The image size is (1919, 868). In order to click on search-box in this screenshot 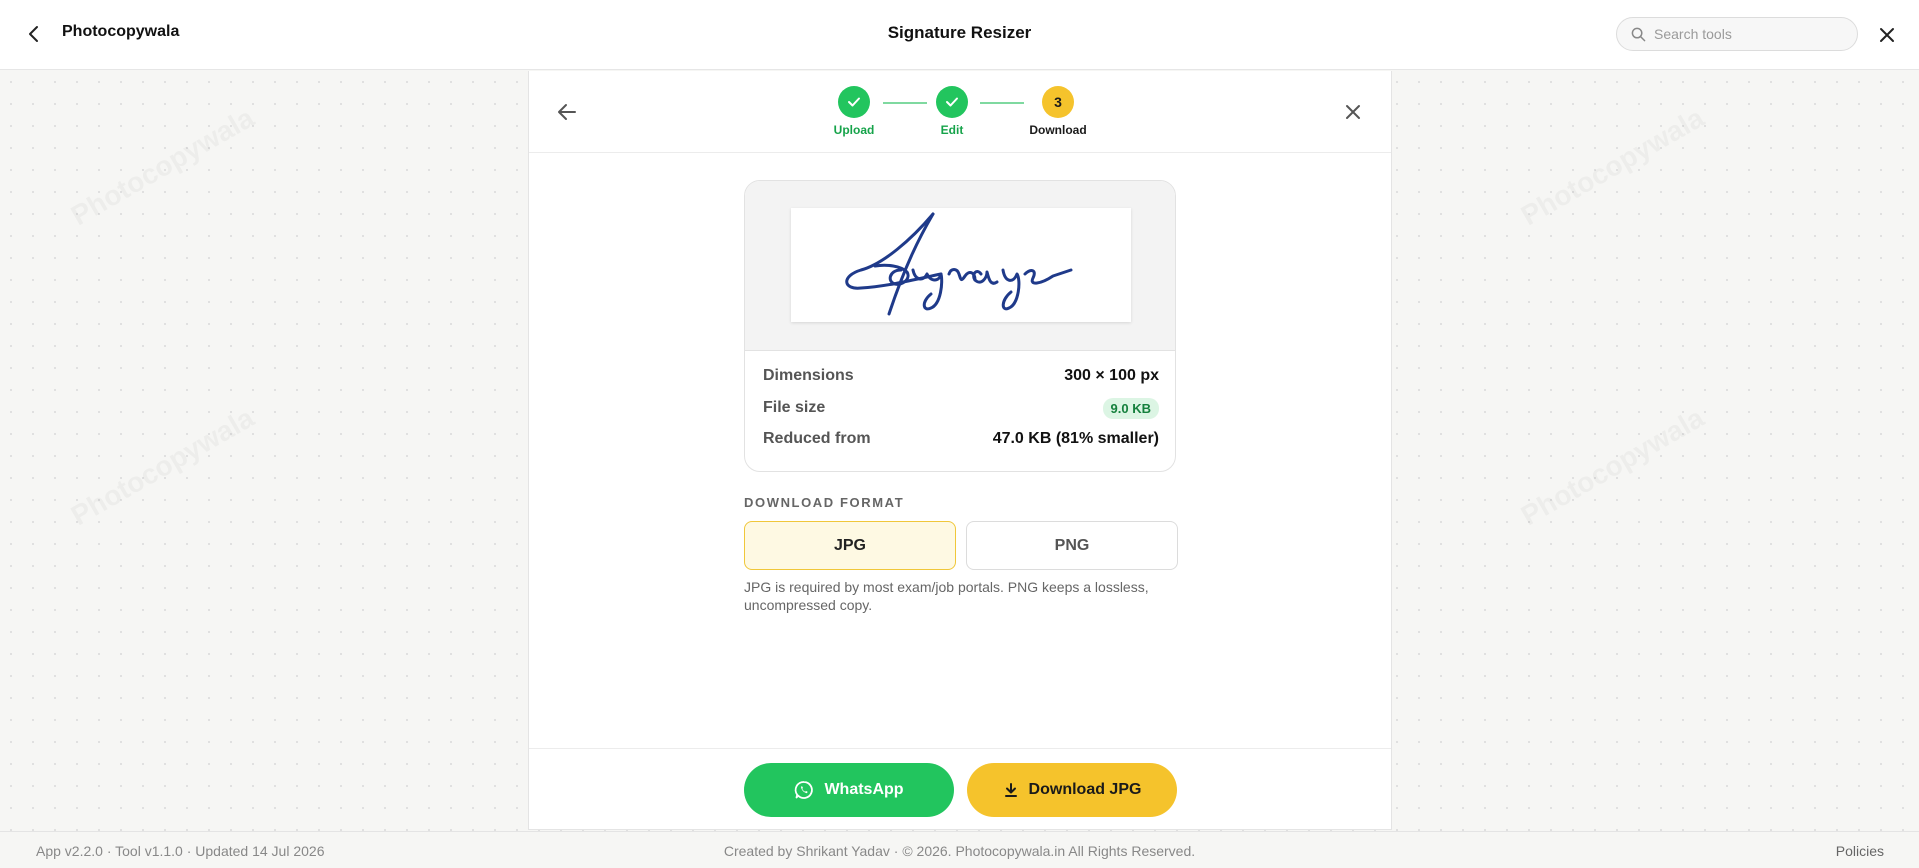, I will do `click(1737, 34)`.